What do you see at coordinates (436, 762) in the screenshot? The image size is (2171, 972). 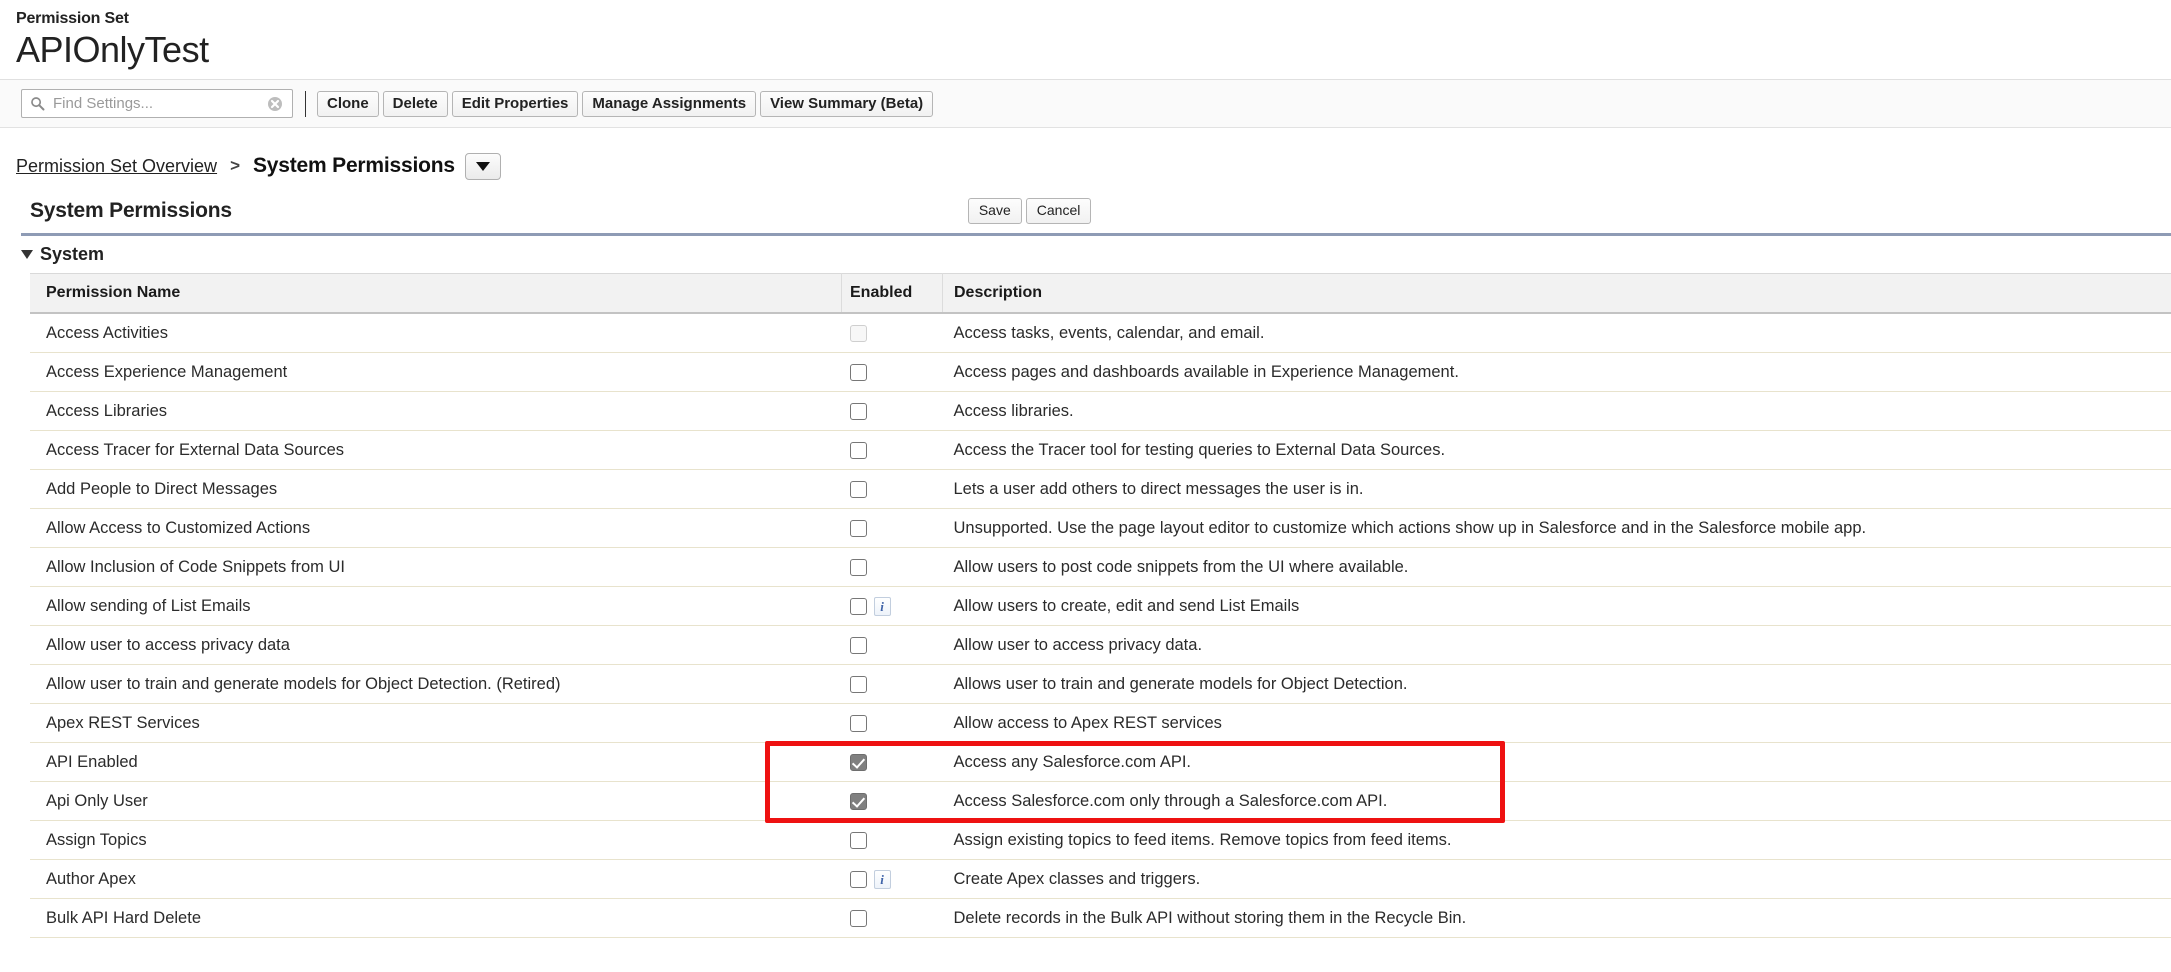 I see `permission-name-cell: API Enabled` at bounding box center [436, 762].